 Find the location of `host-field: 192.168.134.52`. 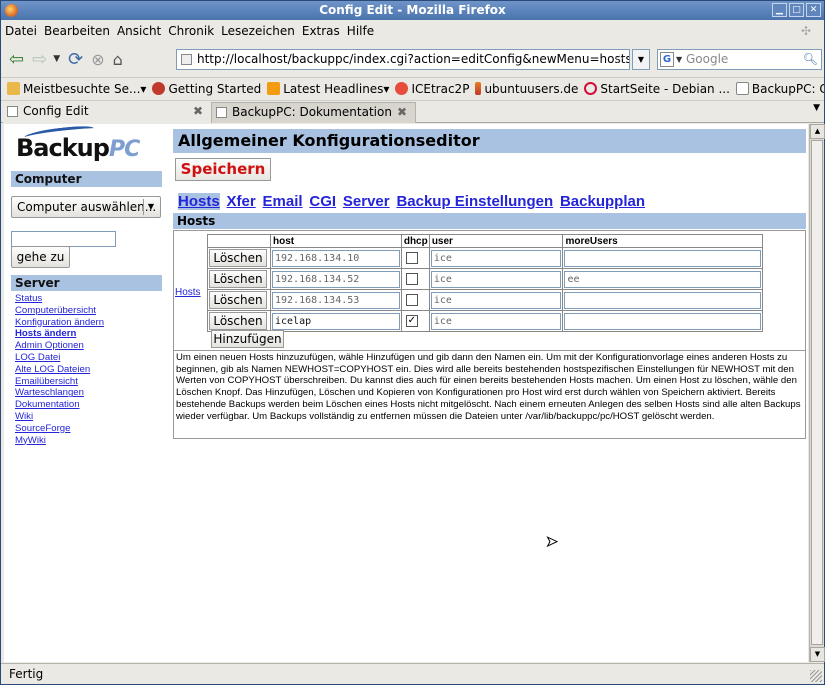

host-field: 192.168.134.52 is located at coordinates (335, 279).